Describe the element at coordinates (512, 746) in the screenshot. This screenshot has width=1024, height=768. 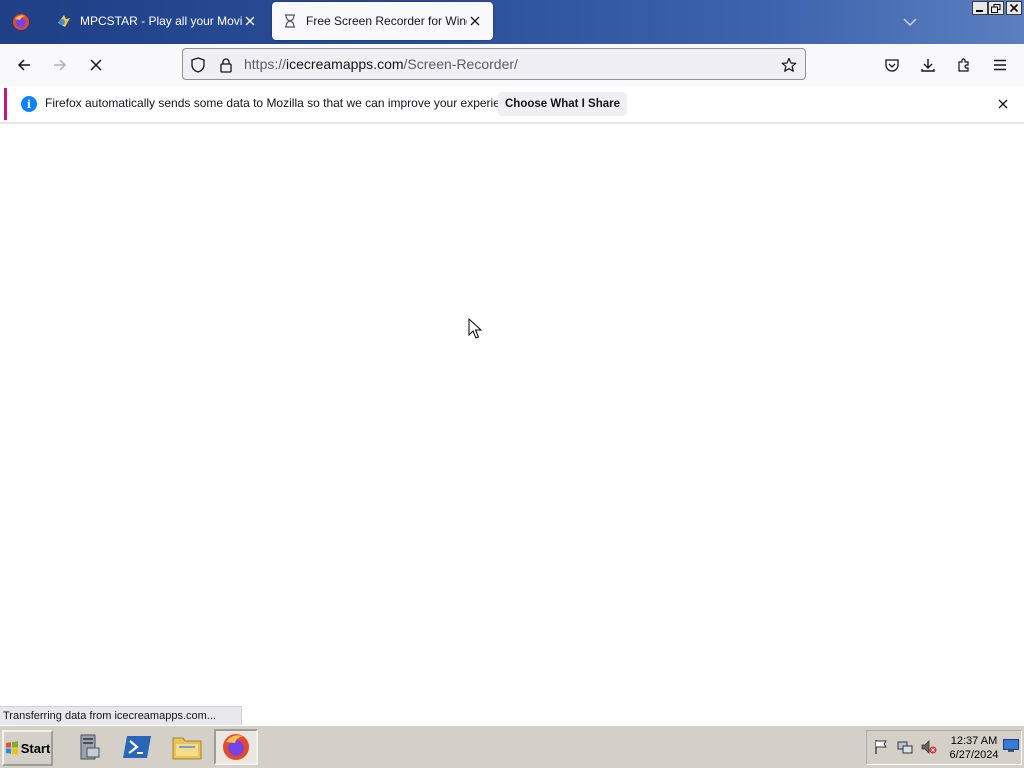
I see `windows-taskbar: Start 12:37 AM 6/27/2024` at that location.